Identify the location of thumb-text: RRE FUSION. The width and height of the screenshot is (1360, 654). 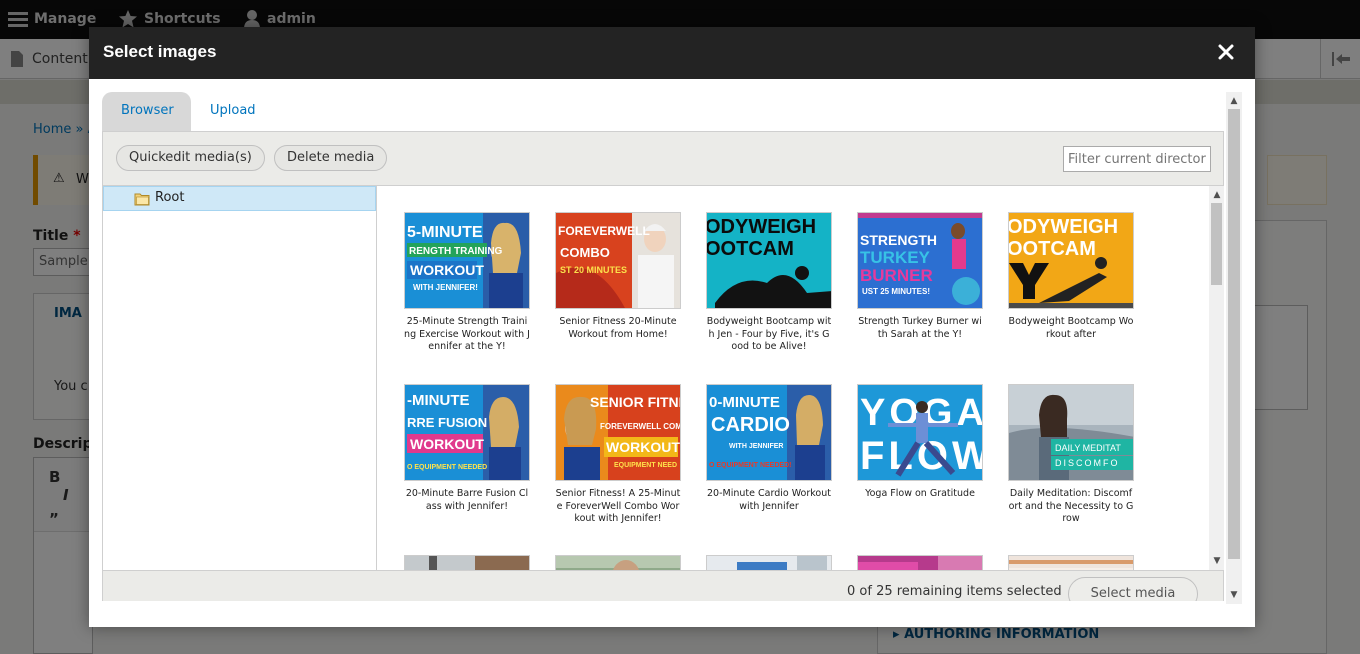
(447, 422).